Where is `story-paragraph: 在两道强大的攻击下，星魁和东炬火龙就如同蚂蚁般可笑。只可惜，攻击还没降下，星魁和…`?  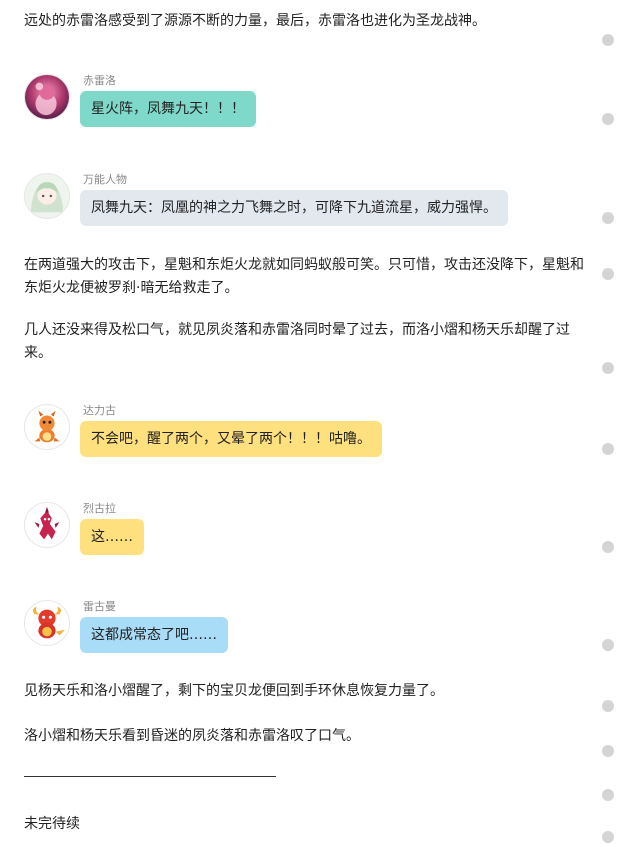 story-paragraph: 在两道强大的攻击下，星魁和东炬火龙就如同蚂蚁般可笑。只可惜，攻击还没降下，星魁和… is located at coordinates (304, 276).